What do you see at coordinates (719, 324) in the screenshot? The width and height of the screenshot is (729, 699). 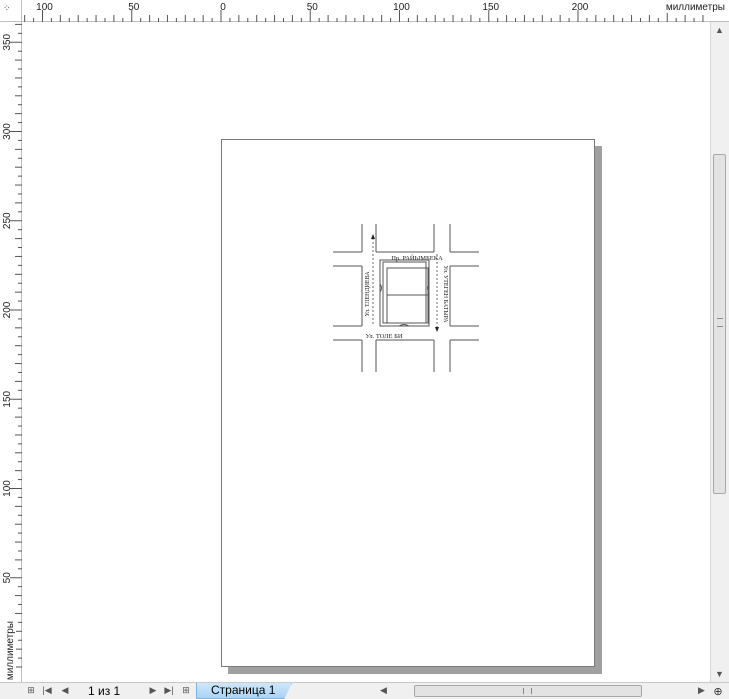 I see `vertical-scroll-thumb` at bounding box center [719, 324].